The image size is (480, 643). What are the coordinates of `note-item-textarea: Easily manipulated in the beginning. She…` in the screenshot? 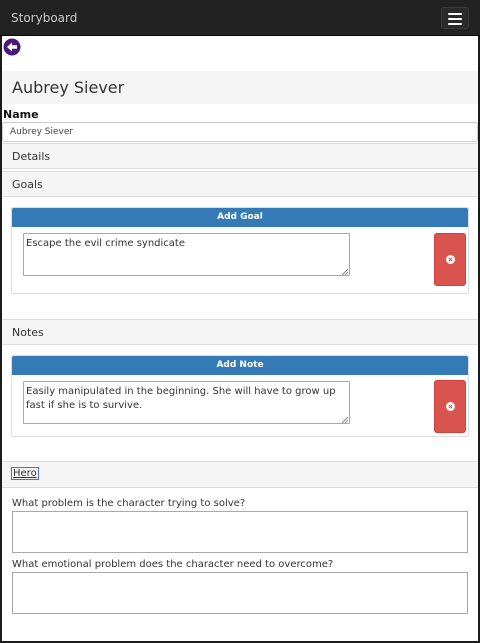 It's located at (186, 402).